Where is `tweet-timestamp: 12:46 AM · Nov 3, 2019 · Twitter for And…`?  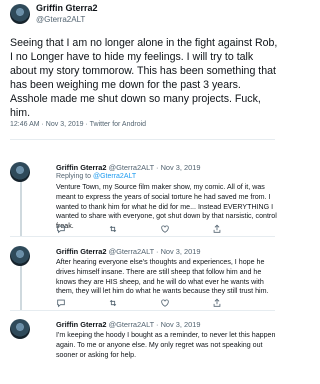
tweet-timestamp: 12:46 AM · Nov 3, 2019 · Twitter for And… is located at coordinates (78, 124).